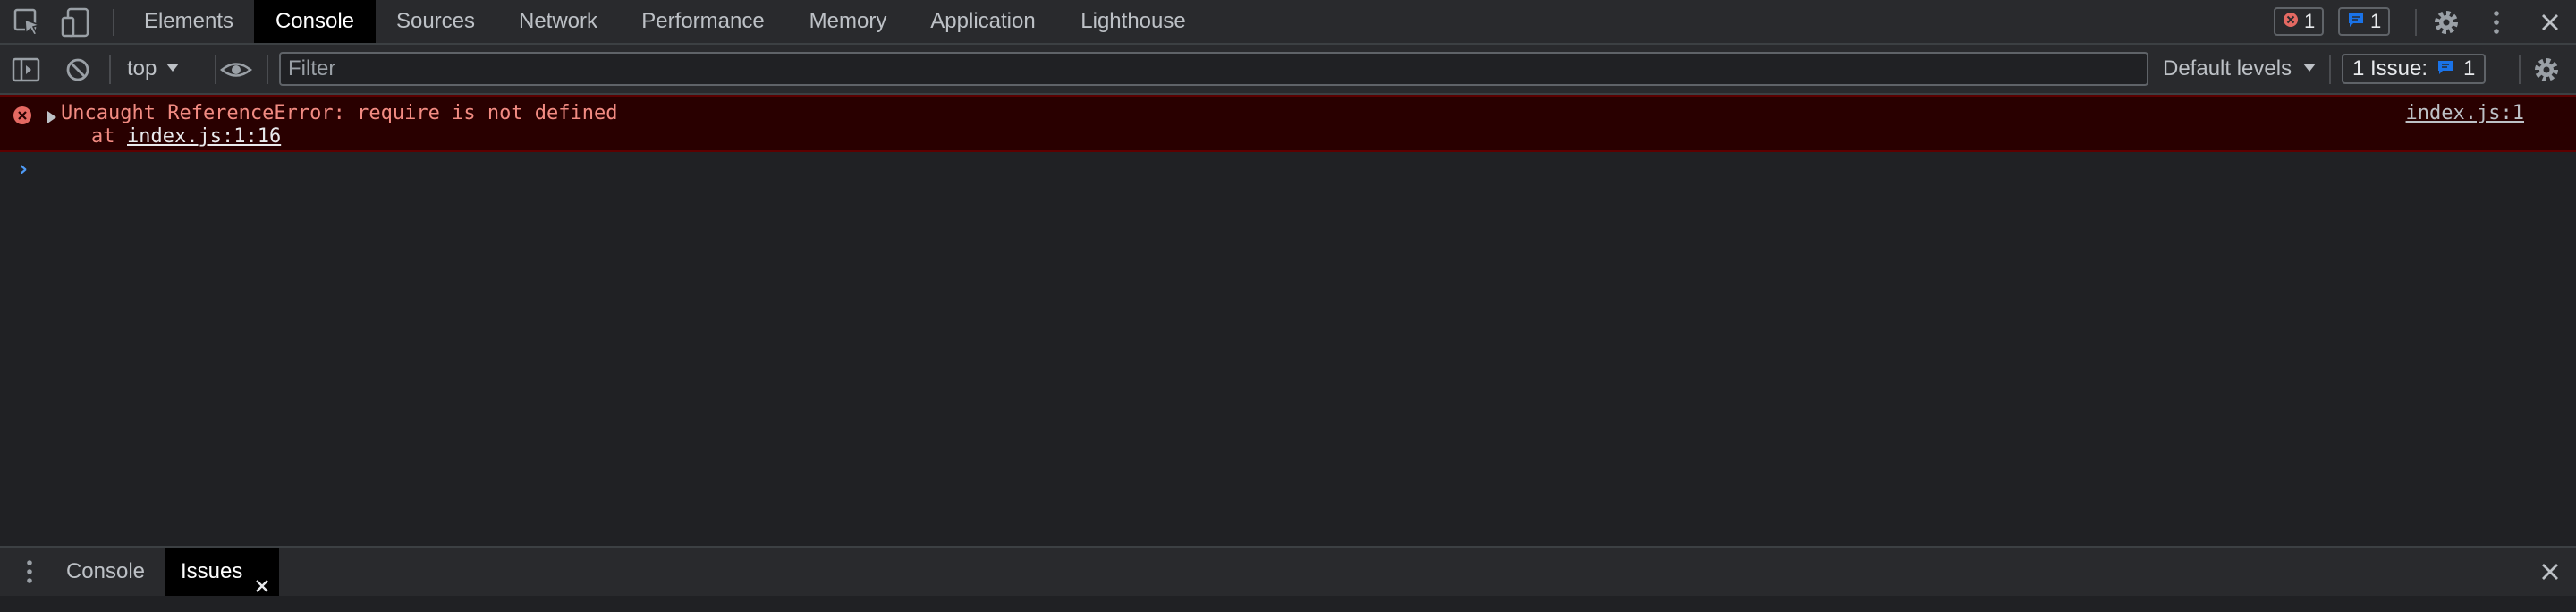 The height and width of the screenshot is (612, 2576). I want to click on tab-elements: Elements, so click(189, 21).